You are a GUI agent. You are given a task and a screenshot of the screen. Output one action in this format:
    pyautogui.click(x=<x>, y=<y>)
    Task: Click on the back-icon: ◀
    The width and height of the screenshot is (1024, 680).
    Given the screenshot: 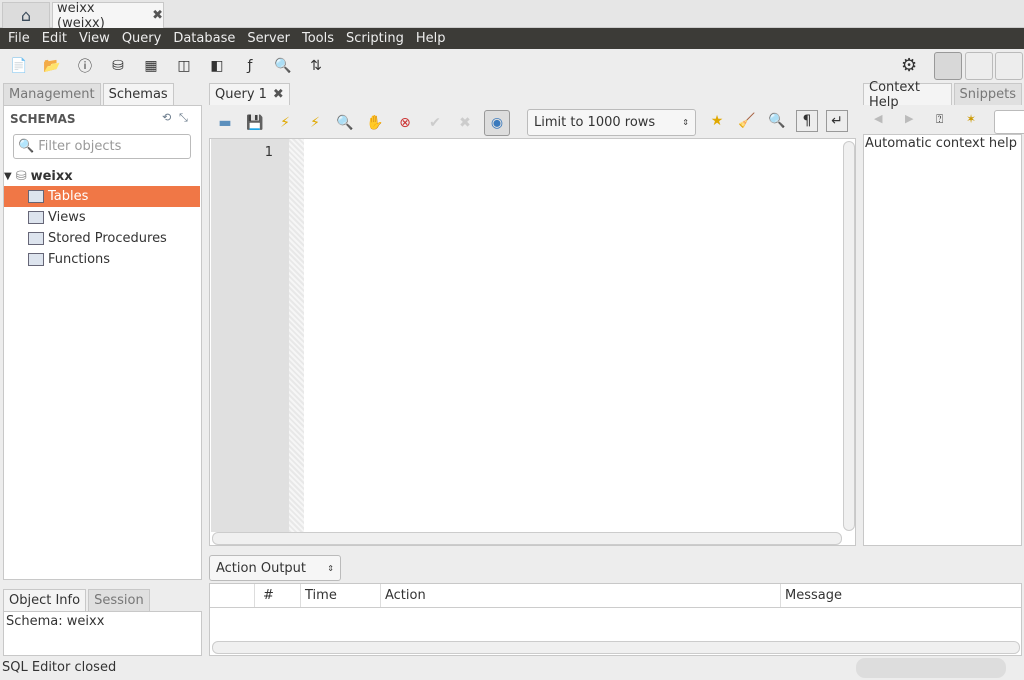 What is the action you would take?
    pyautogui.click(x=878, y=118)
    